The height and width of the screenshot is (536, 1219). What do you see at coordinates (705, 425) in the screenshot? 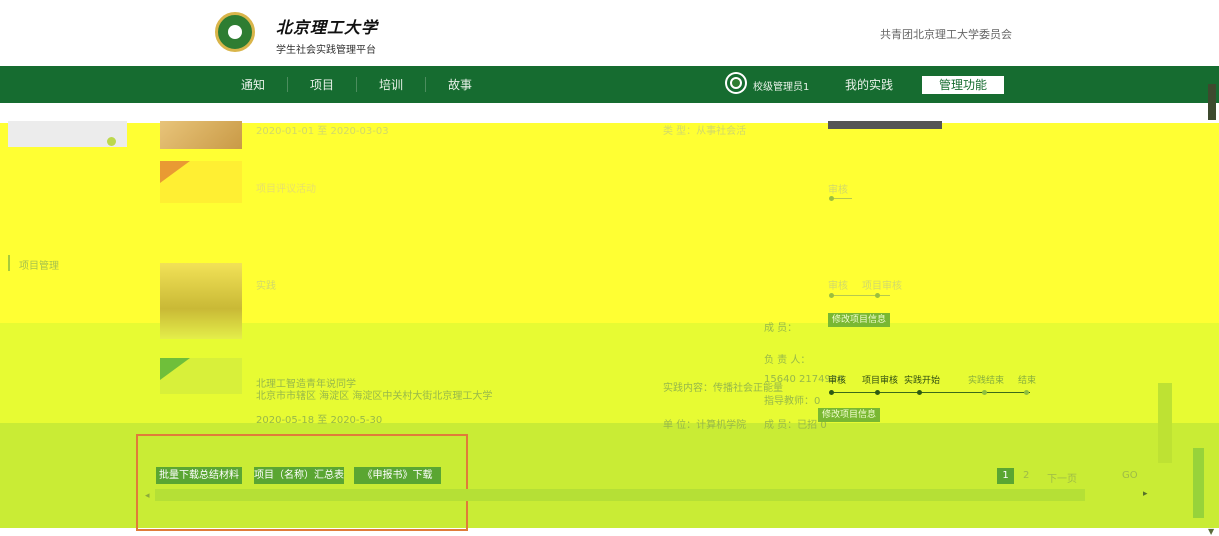
I see `project-unit: 单 位：计算机学院` at bounding box center [705, 425].